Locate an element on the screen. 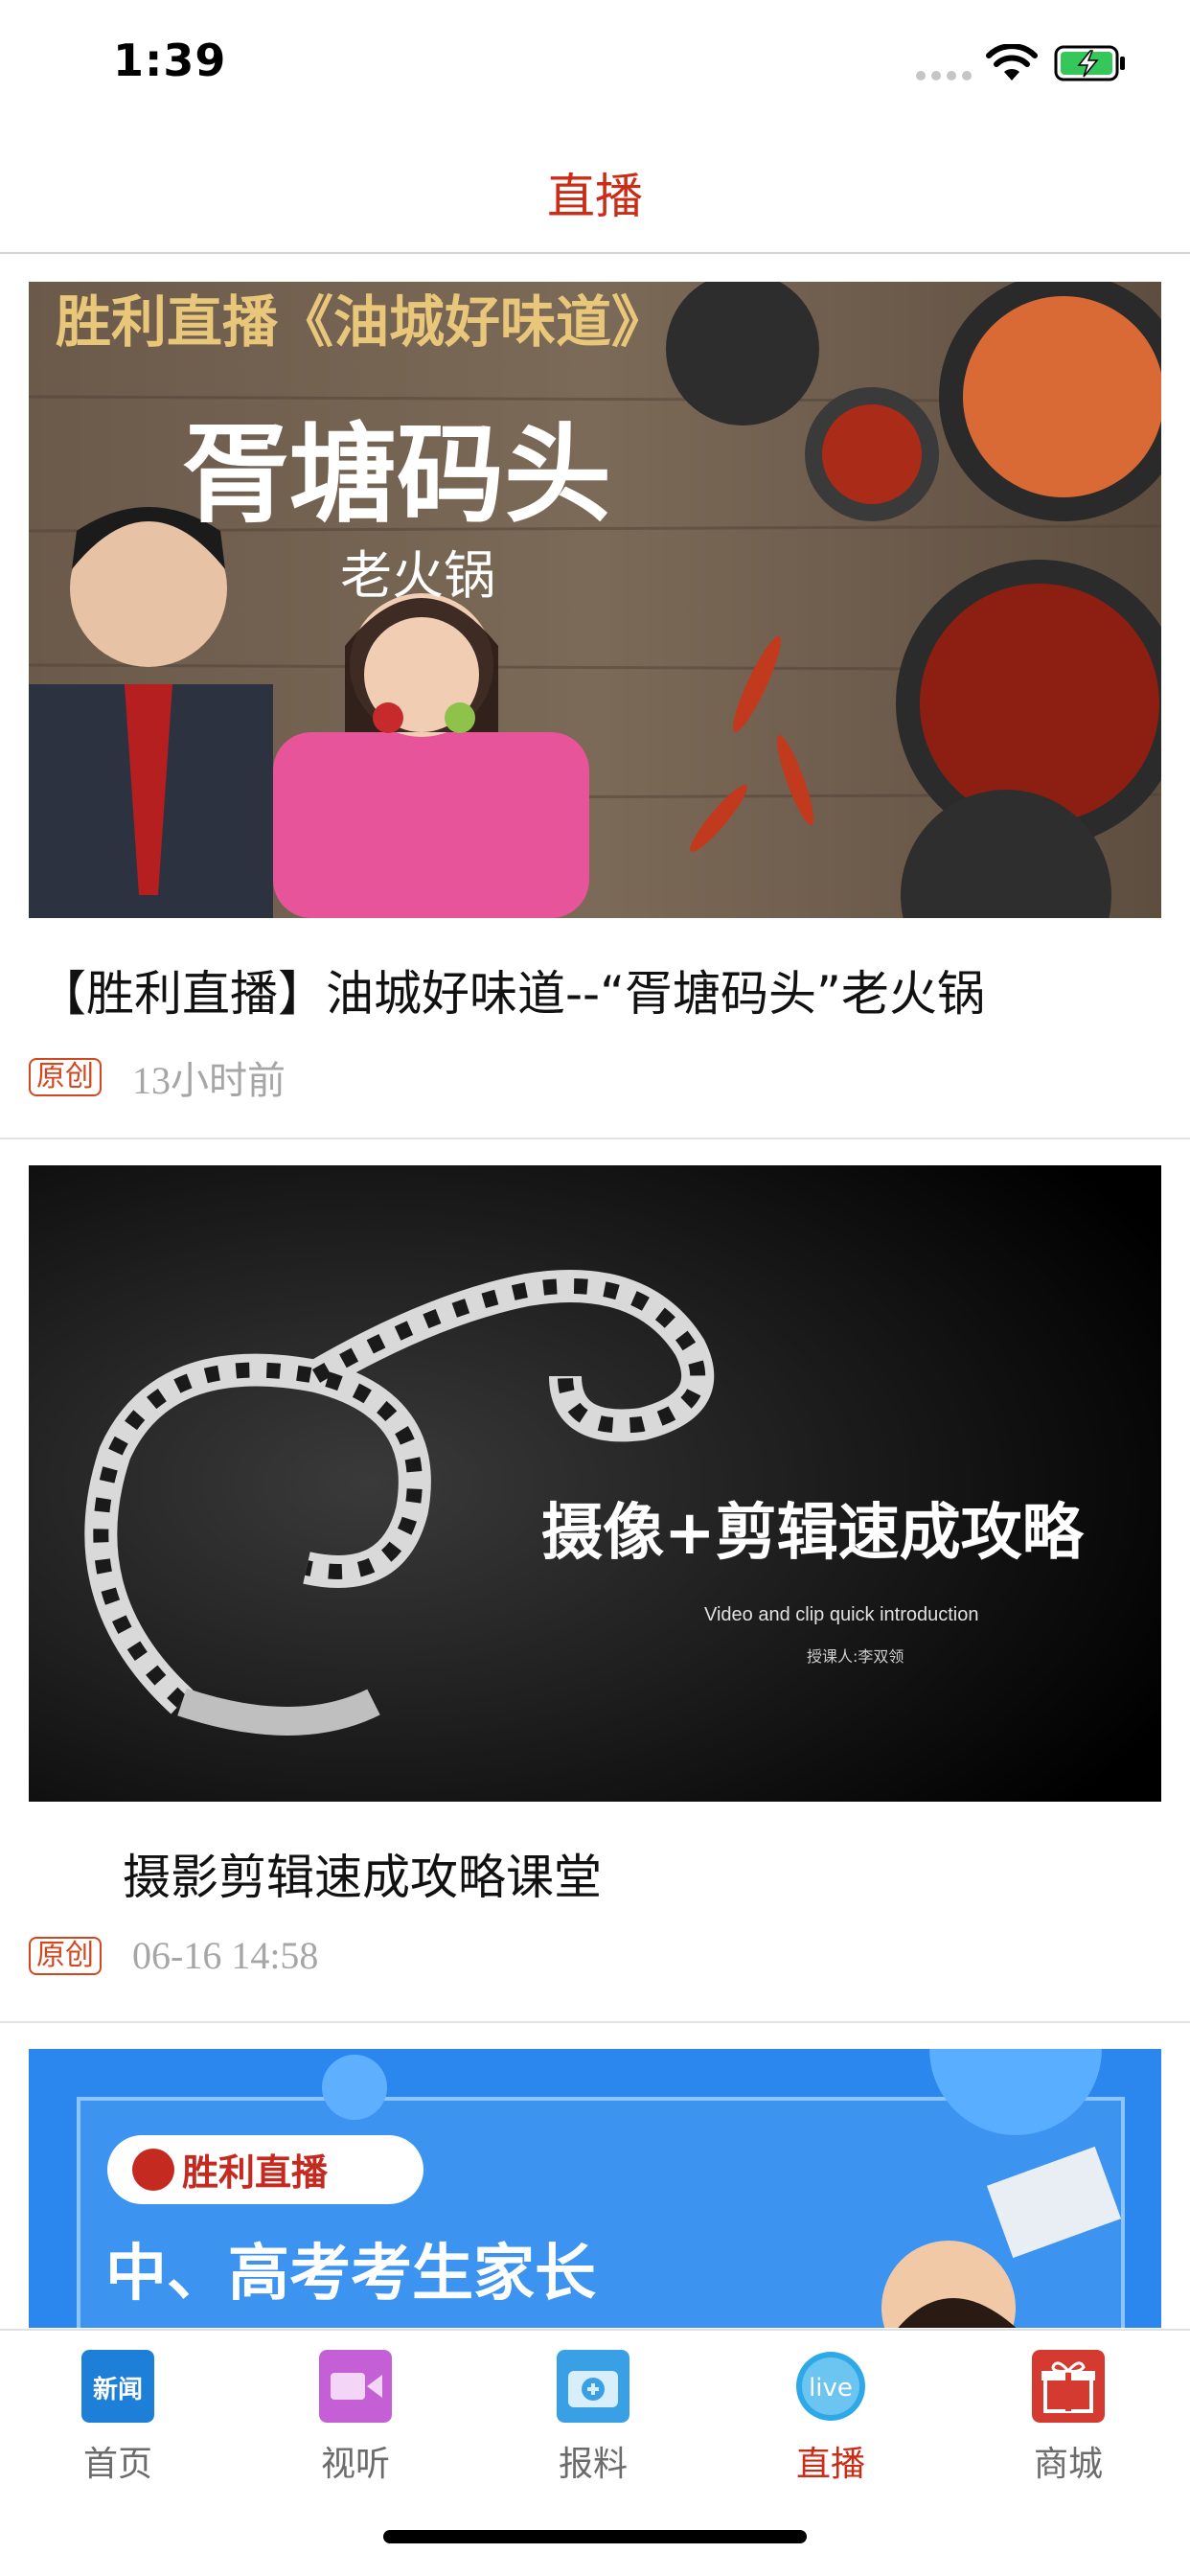 This screenshot has width=1190, height=2576. overlay-logo-text: 胜利直播 is located at coordinates (256, 2172).